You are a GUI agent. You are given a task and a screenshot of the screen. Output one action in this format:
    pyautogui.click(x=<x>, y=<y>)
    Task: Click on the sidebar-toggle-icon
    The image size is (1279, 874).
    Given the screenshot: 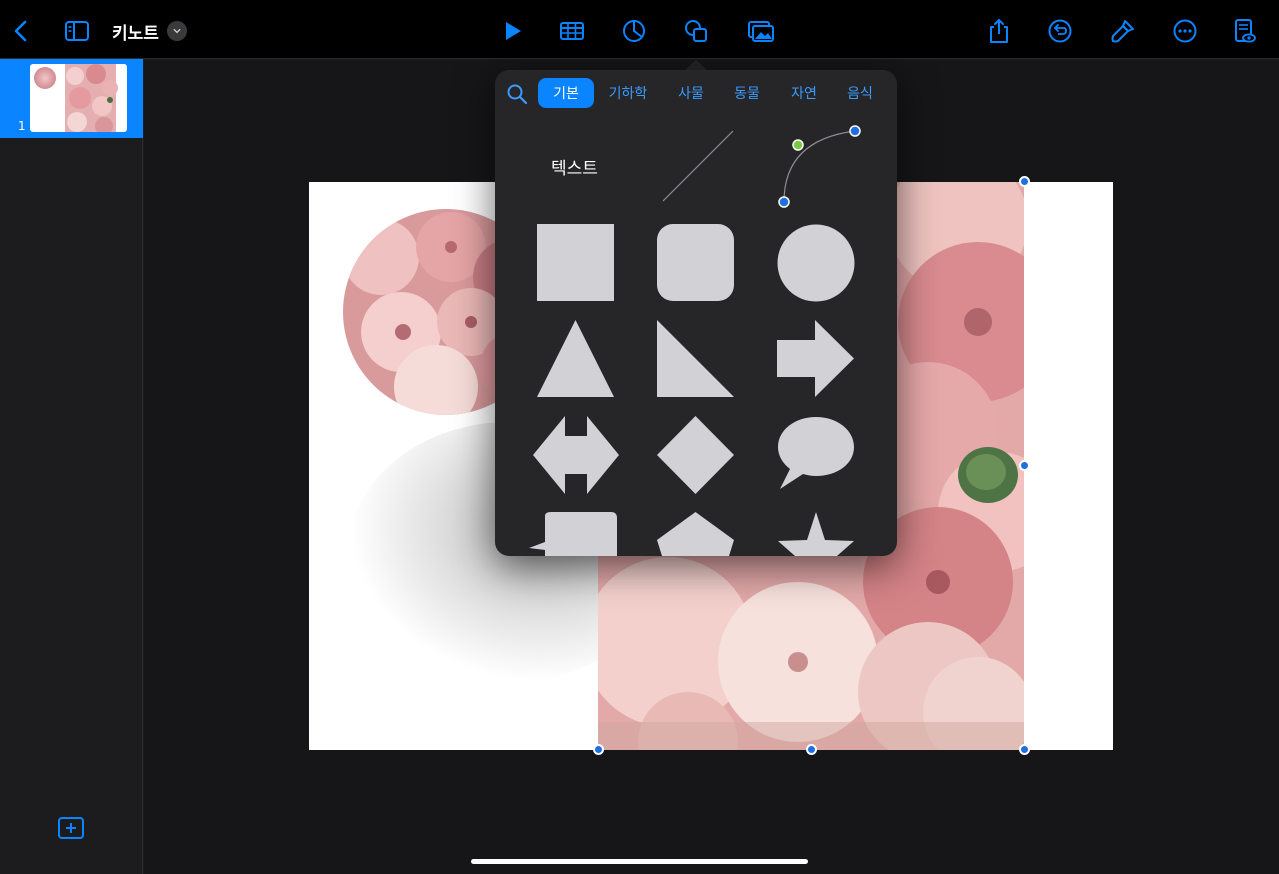 What is the action you would take?
    pyautogui.click(x=77, y=31)
    